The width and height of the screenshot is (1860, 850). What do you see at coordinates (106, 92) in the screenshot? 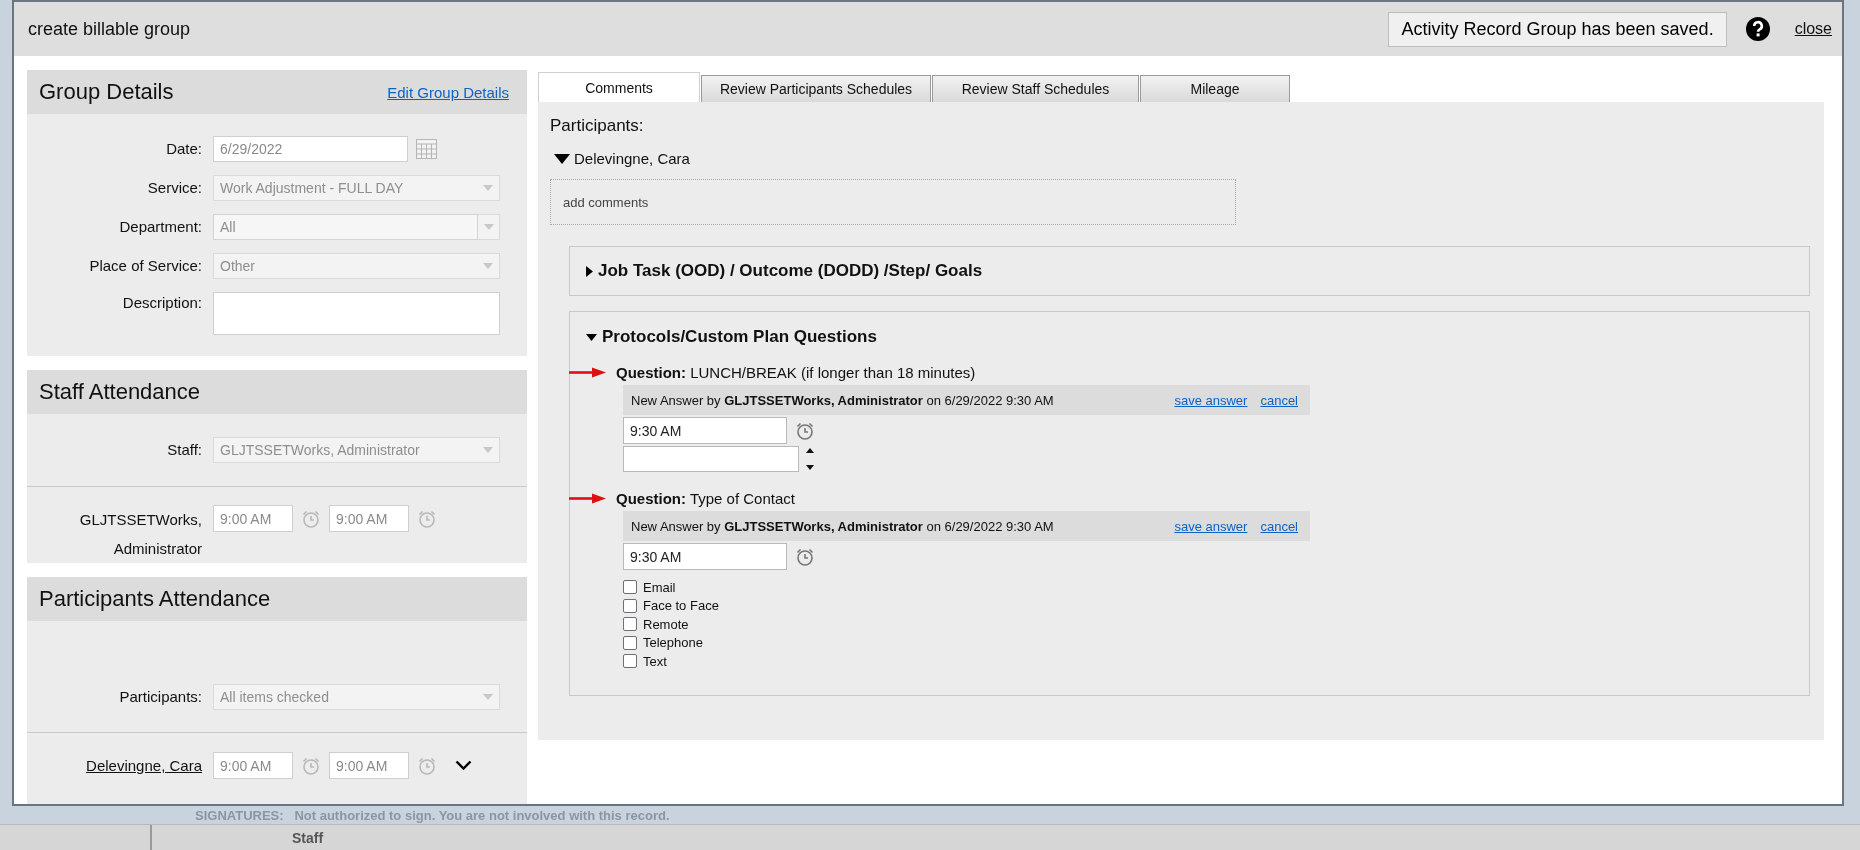
I see `section-title: Group Details` at bounding box center [106, 92].